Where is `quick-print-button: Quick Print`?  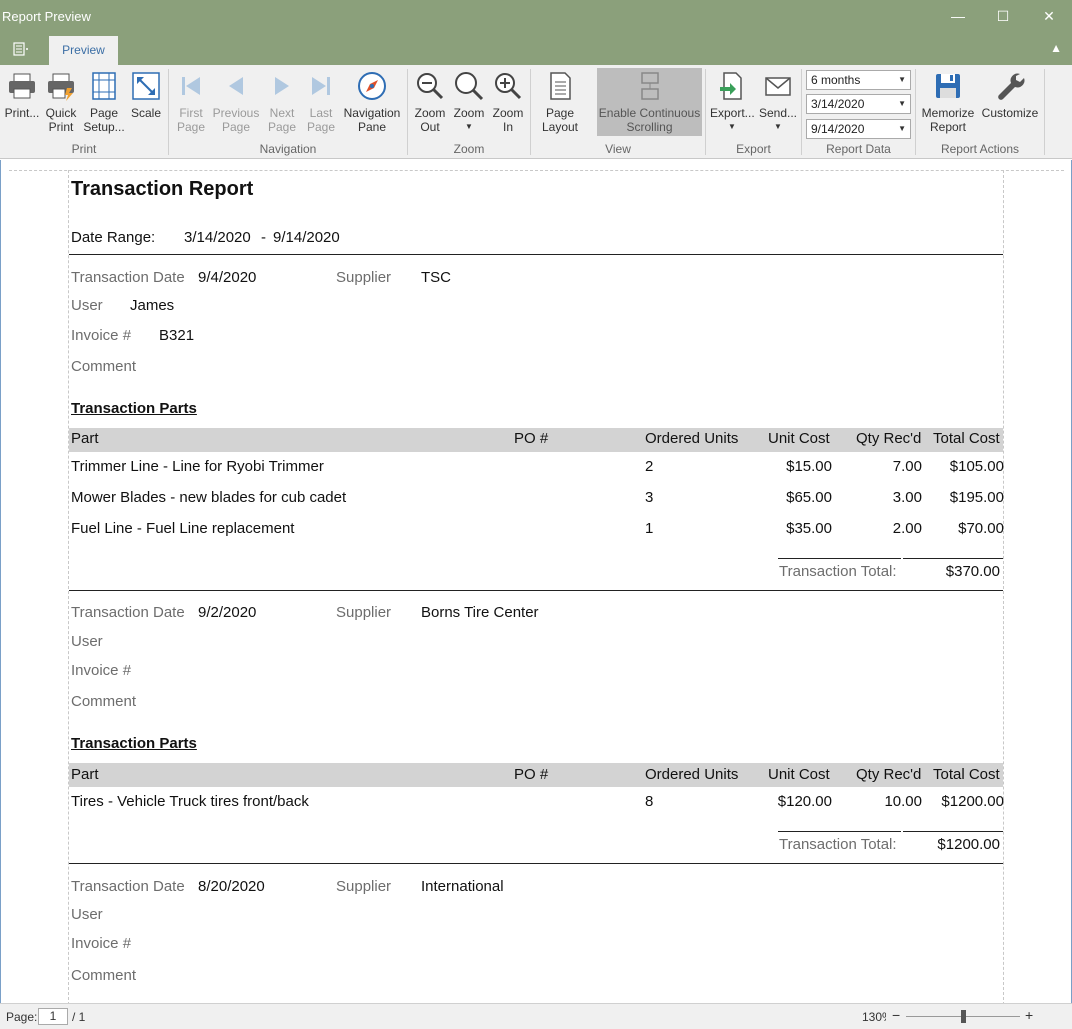 quick-print-button: Quick Print is located at coordinates (61, 103).